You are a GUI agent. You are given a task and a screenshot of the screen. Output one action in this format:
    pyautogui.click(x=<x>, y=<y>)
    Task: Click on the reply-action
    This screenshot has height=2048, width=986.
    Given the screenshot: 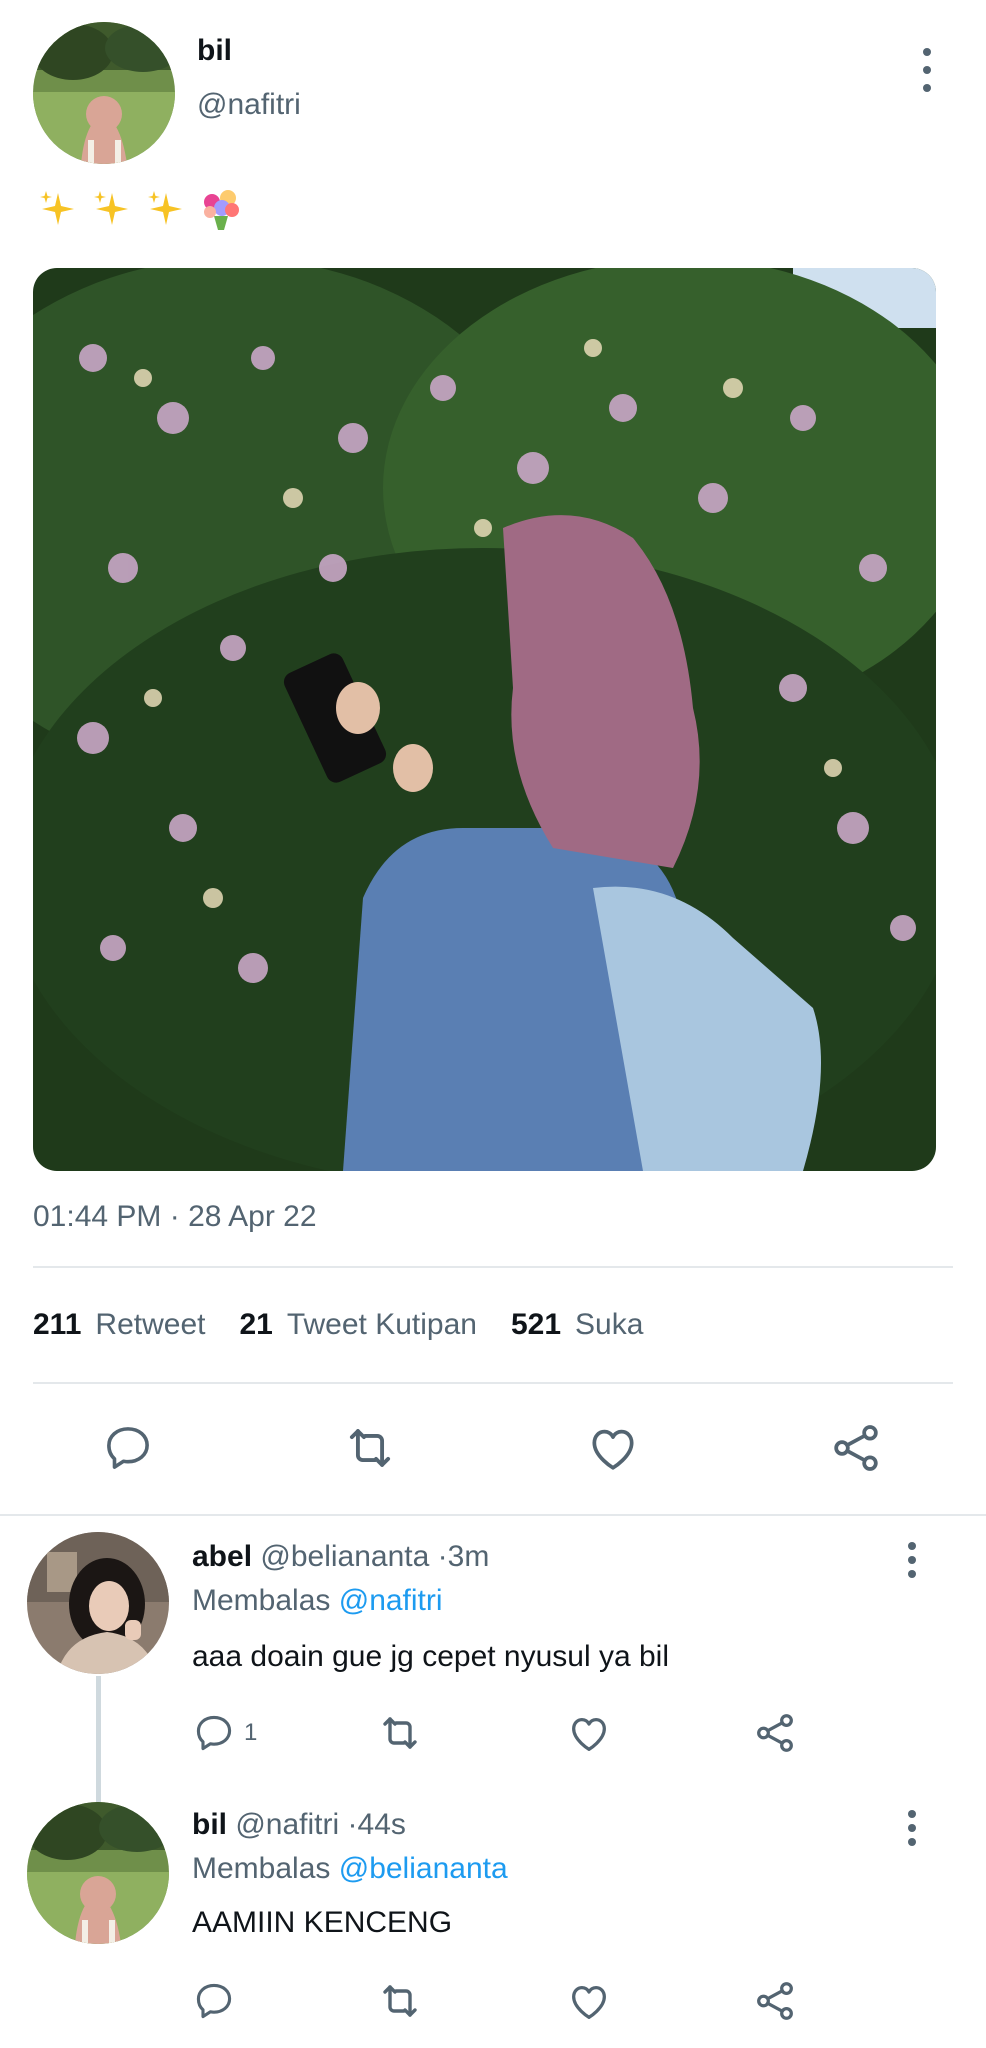 What is the action you would take?
    pyautogui.click(x=218, y=2001)
    